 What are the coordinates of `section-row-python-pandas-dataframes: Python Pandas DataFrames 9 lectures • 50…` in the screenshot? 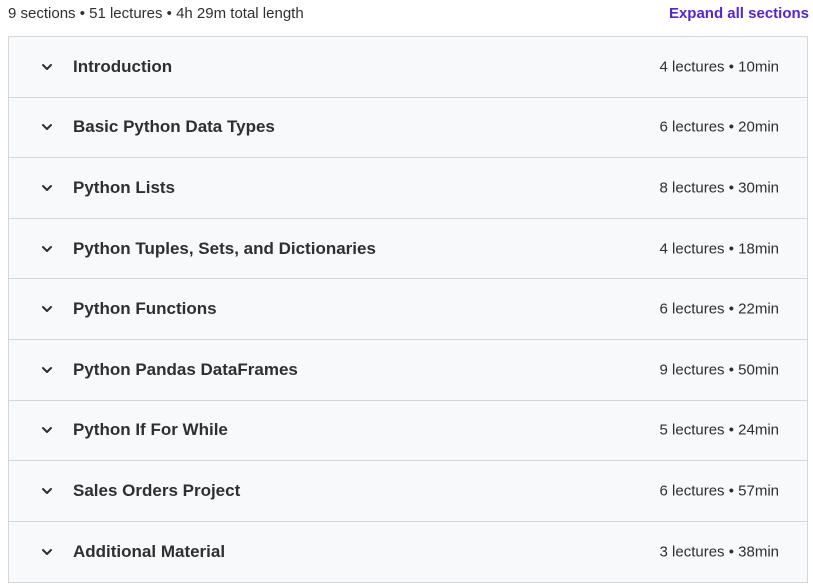 It's located at (408, 370).